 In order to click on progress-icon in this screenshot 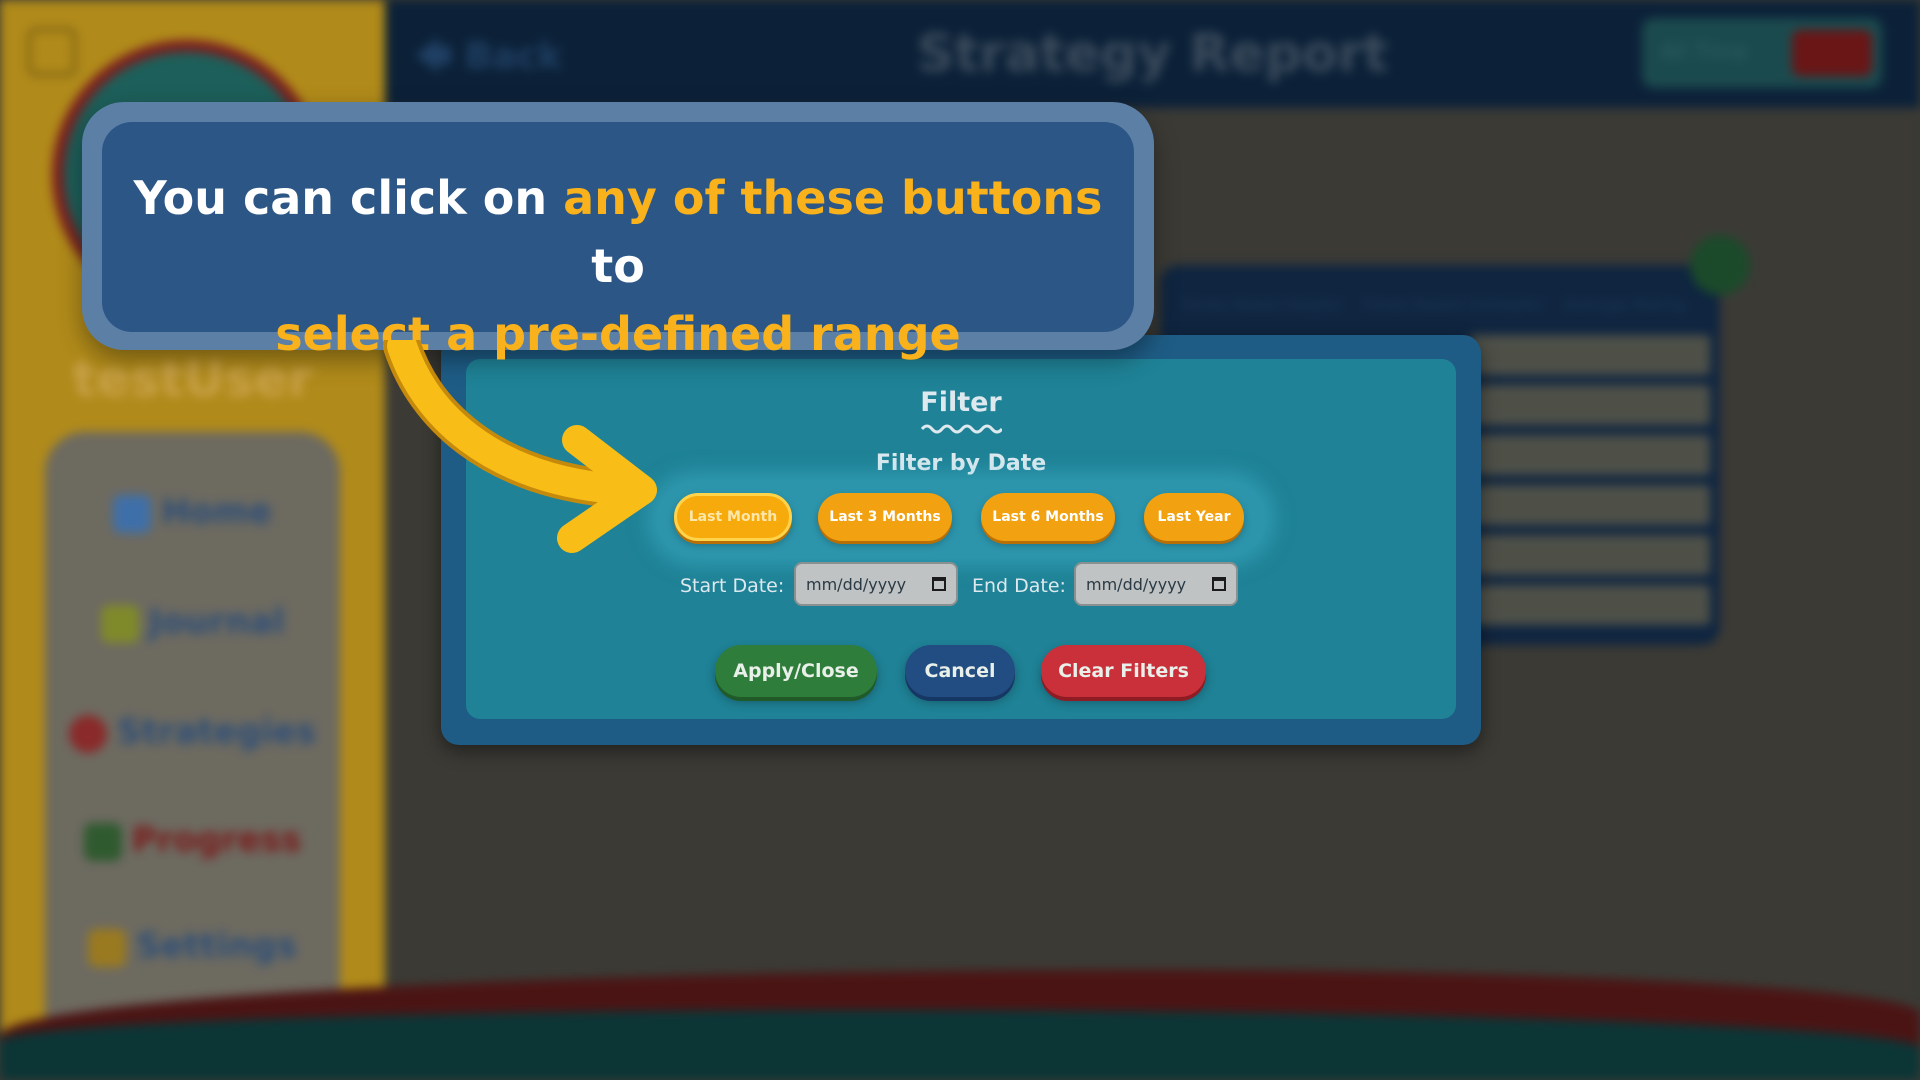, I will do `click(102, 841)`.